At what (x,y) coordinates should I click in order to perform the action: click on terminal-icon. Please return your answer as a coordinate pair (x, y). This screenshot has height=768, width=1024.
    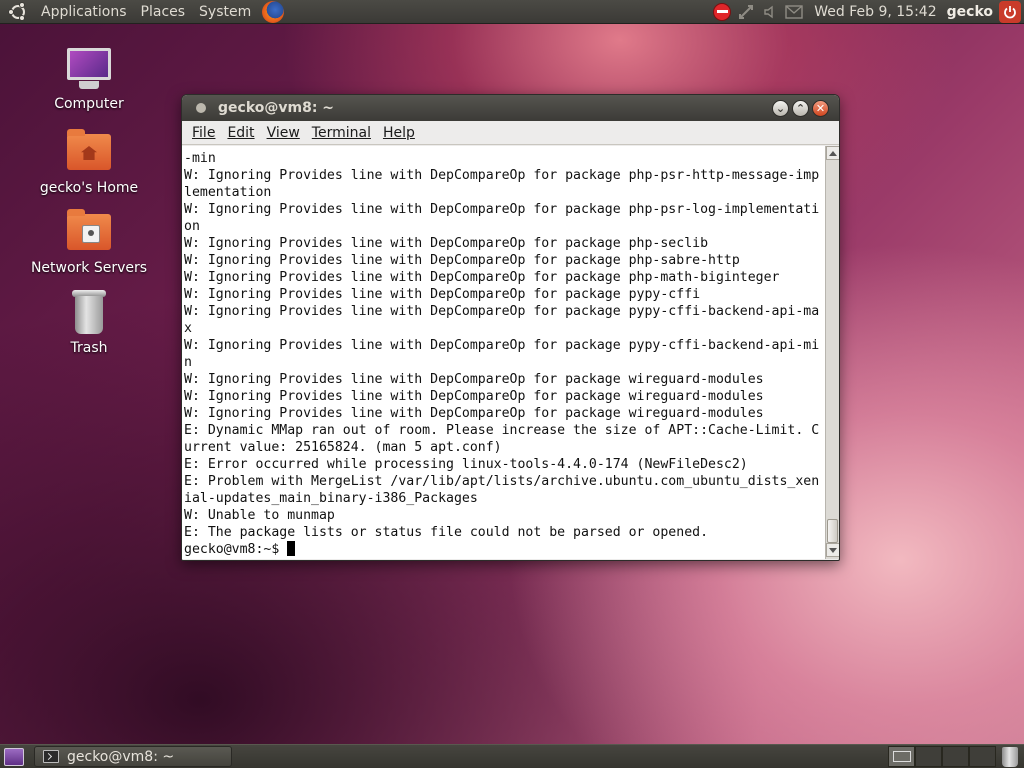
    Looking at the image, I should click on (51, 756).